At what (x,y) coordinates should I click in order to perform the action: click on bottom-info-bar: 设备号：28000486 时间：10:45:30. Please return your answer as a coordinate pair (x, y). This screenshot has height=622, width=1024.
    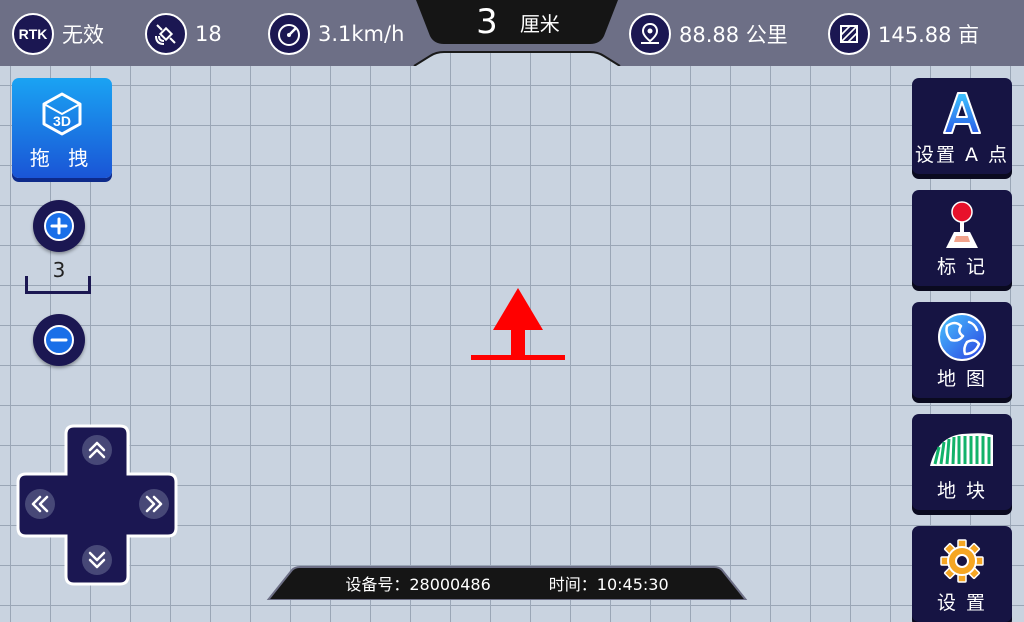
    Looking at the image, I should click on (507, 583).